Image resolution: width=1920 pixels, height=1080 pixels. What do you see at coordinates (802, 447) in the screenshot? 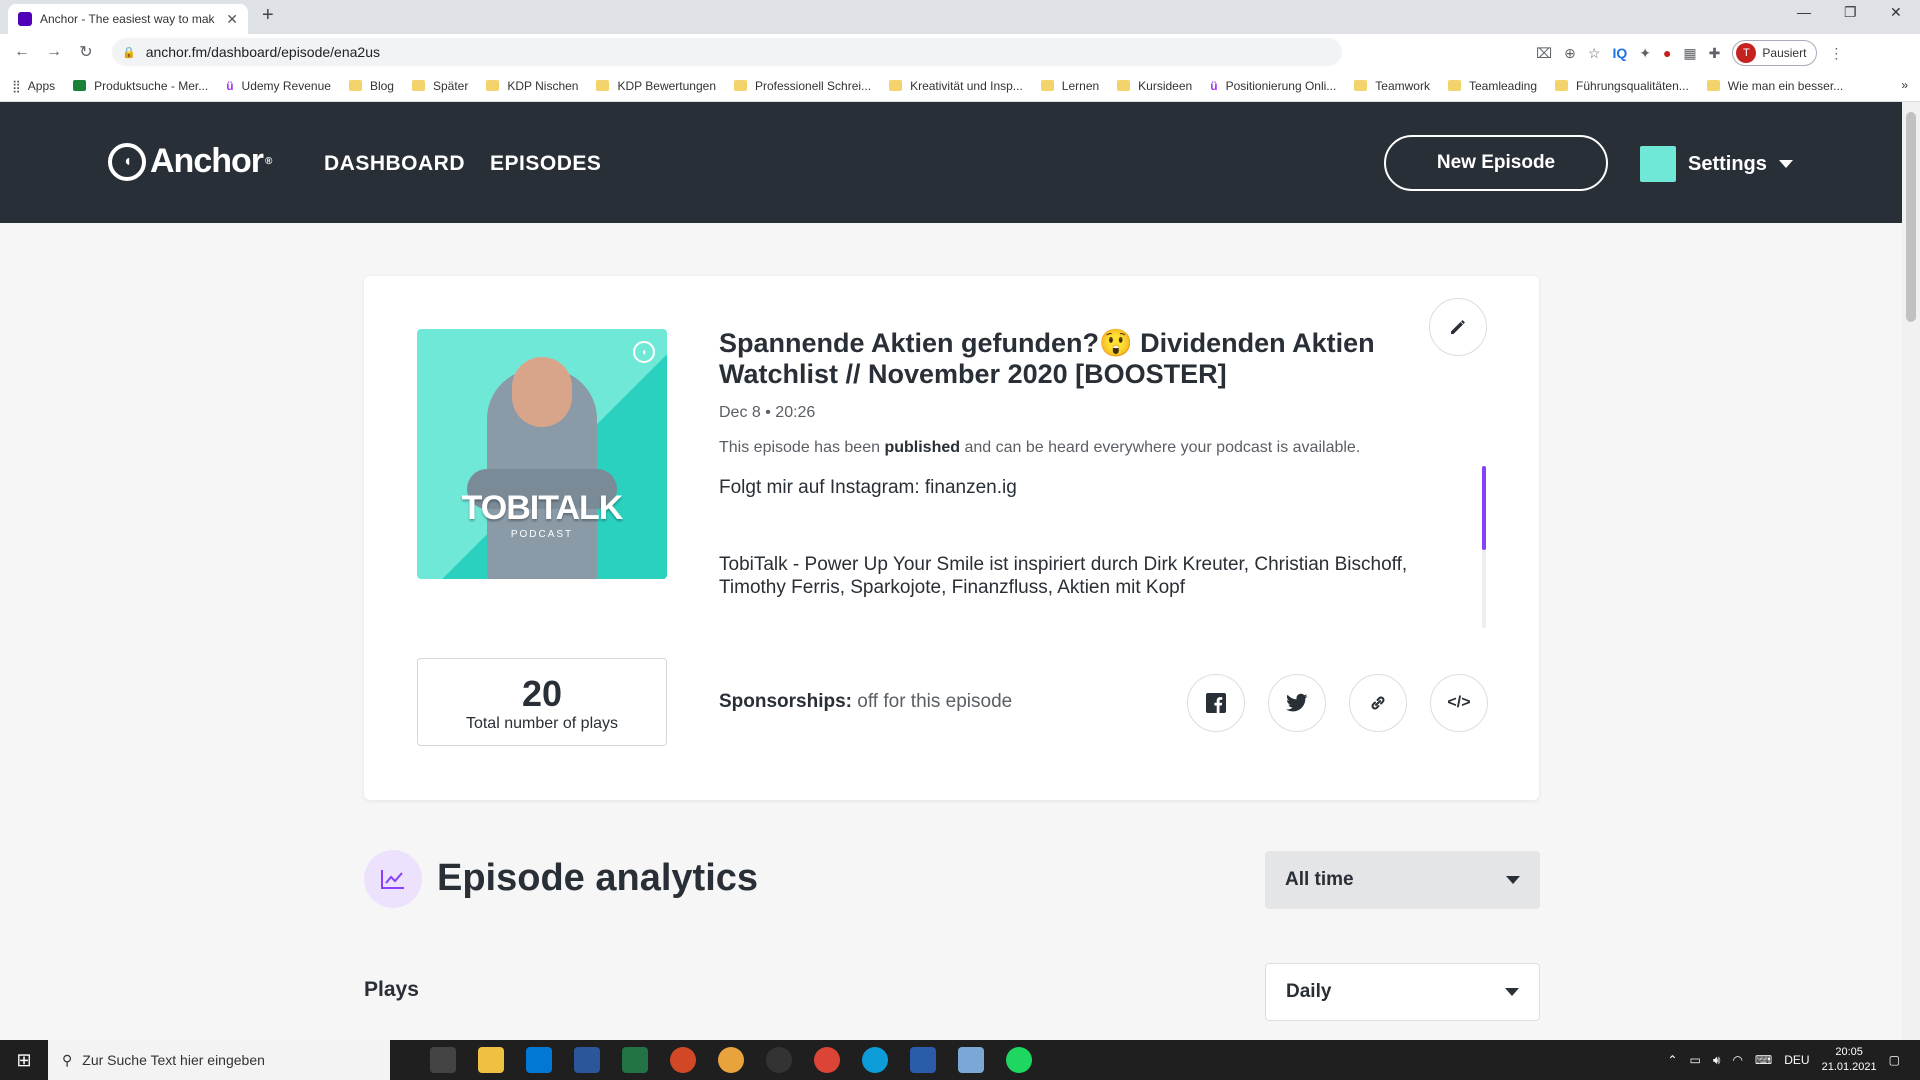
I see `status-prefix: This episode has been` at bounding box center [802, 447].